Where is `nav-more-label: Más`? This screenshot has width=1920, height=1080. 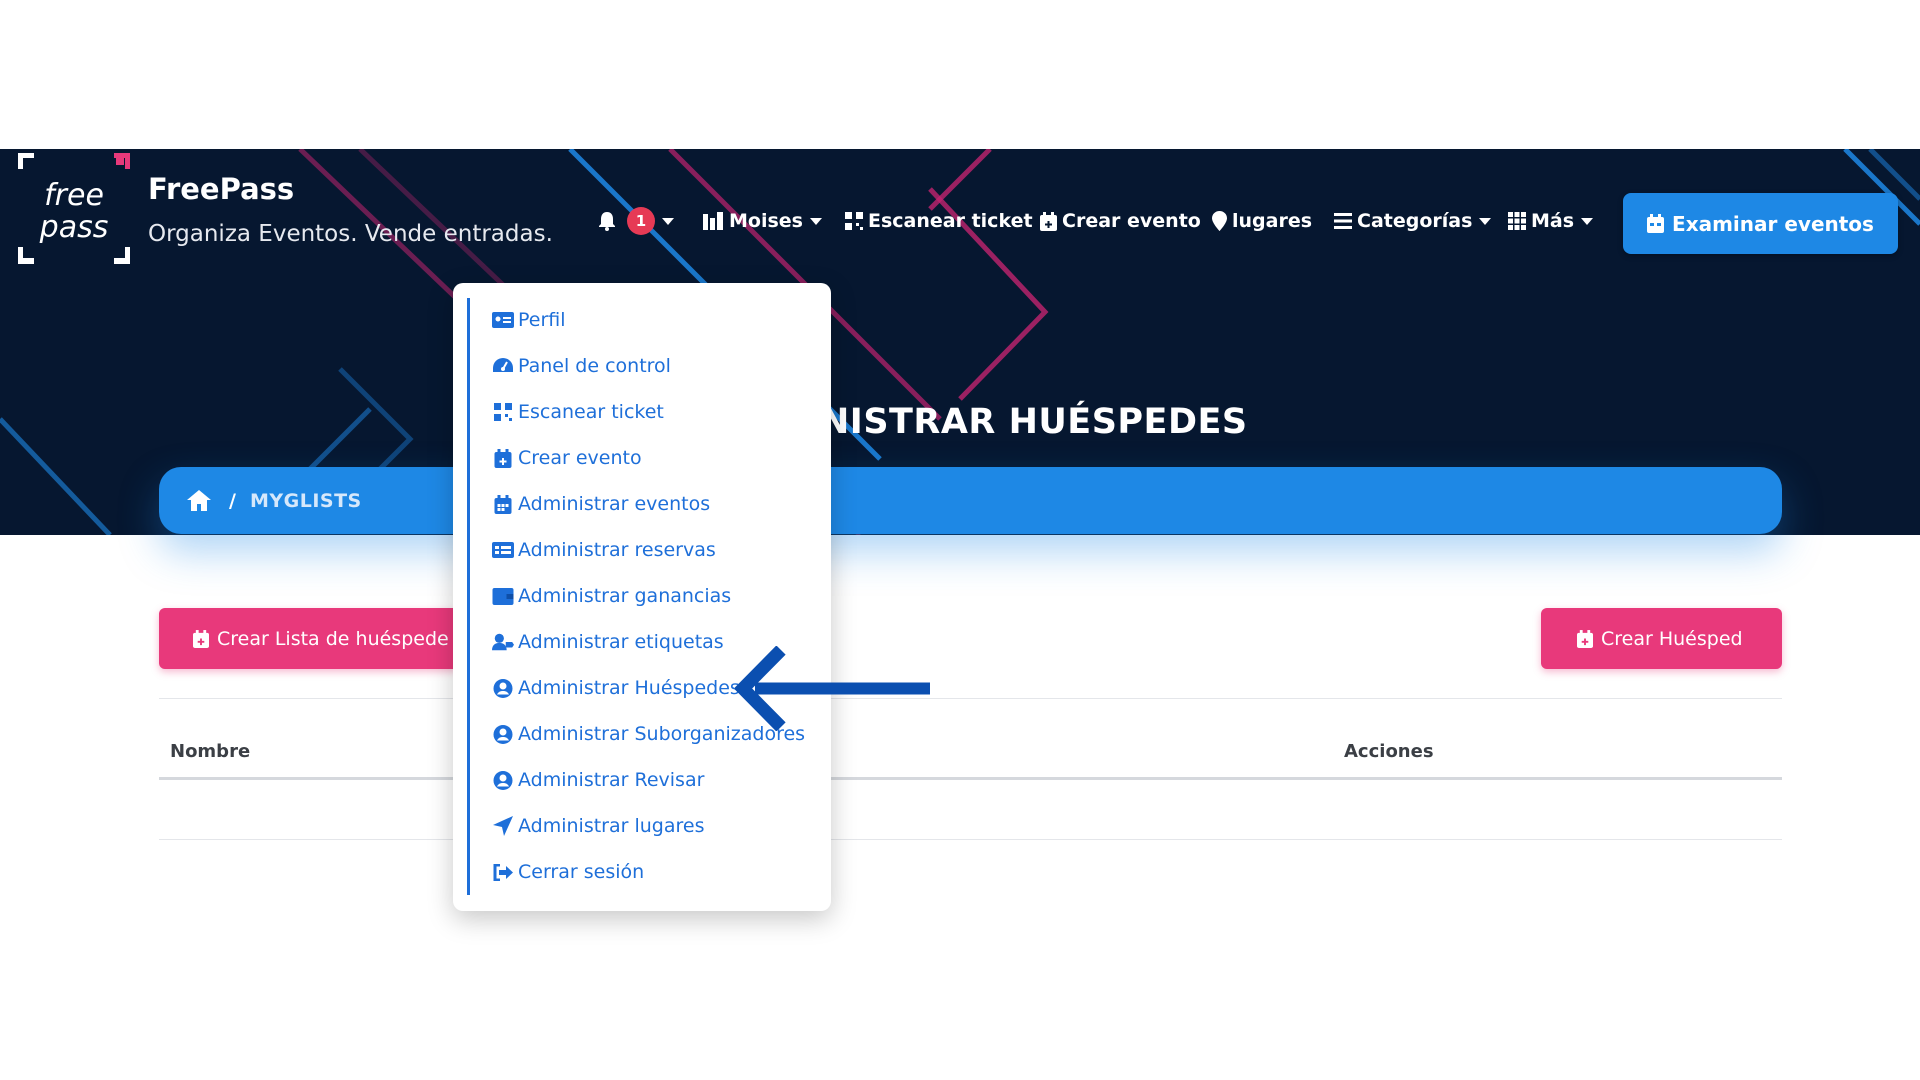 nav-more-label: Más is located at coordinates (1553, 221).